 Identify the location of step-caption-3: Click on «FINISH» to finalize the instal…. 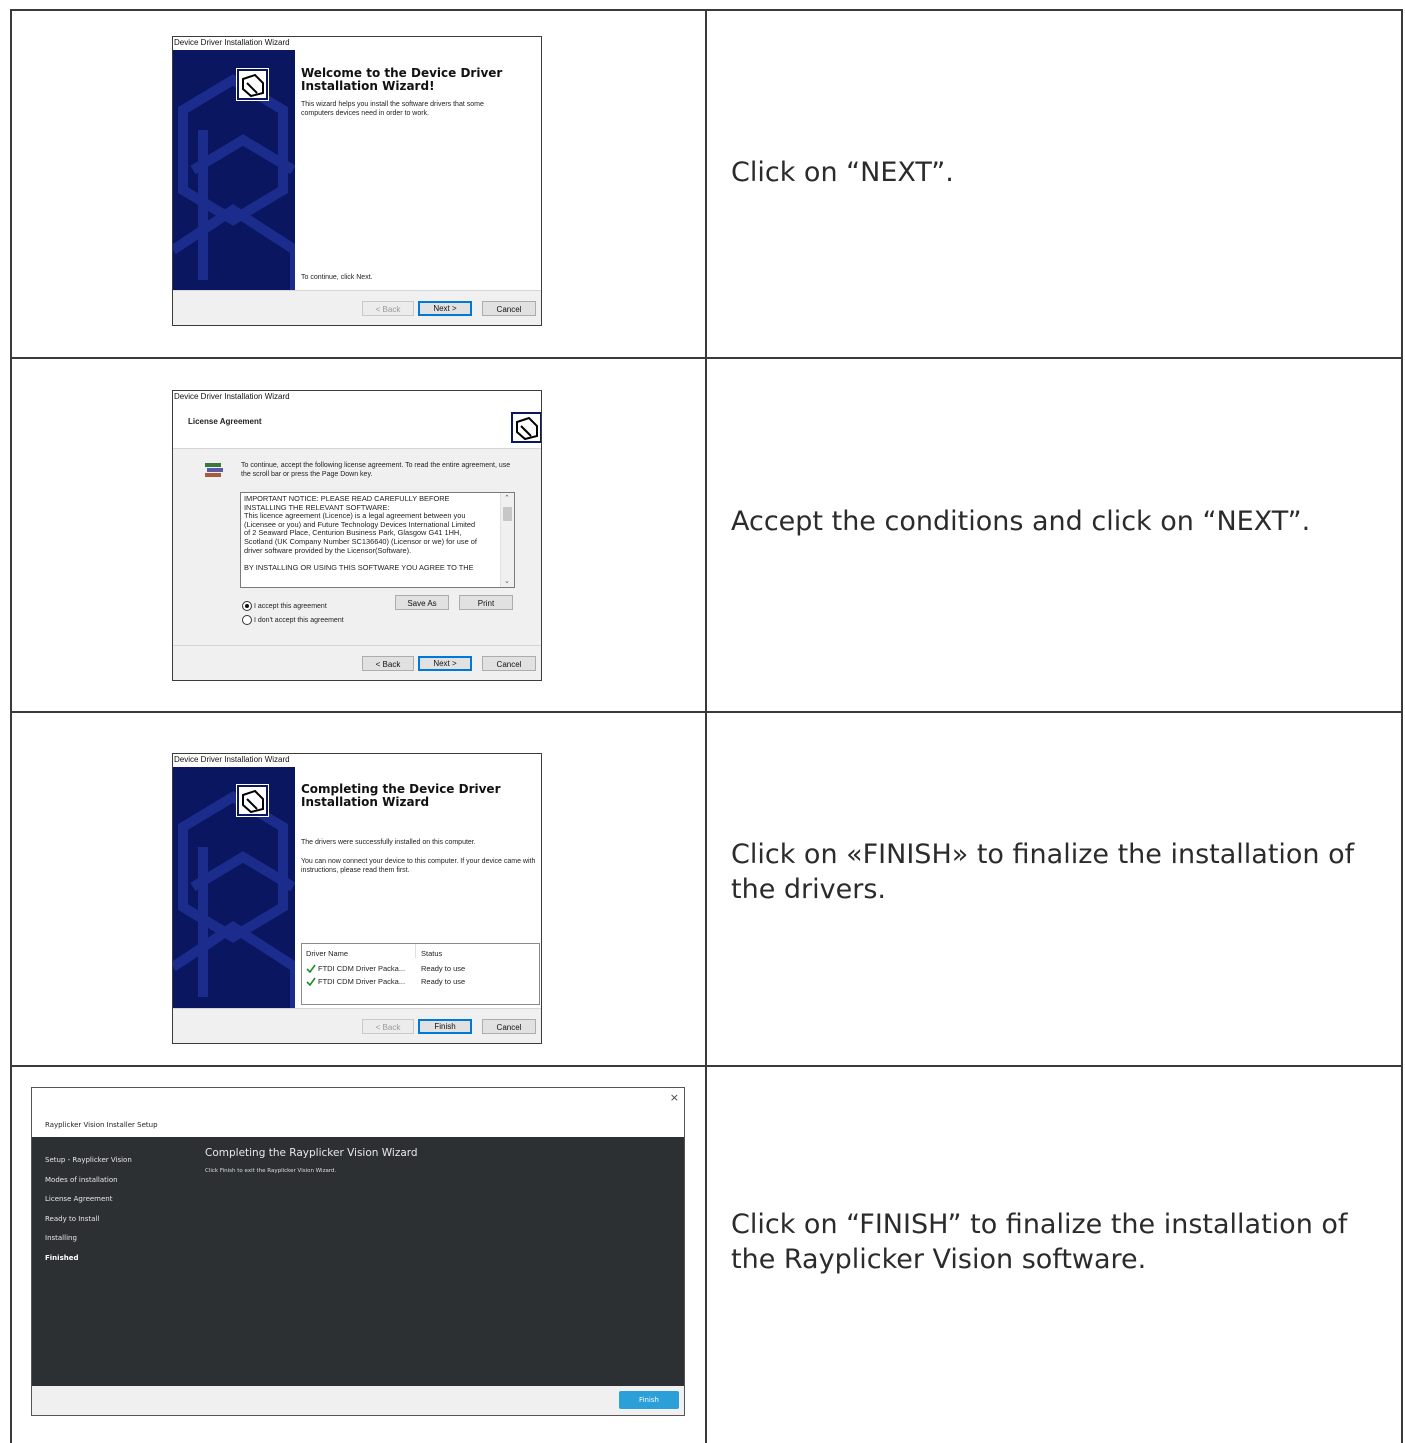
(1043, 872).